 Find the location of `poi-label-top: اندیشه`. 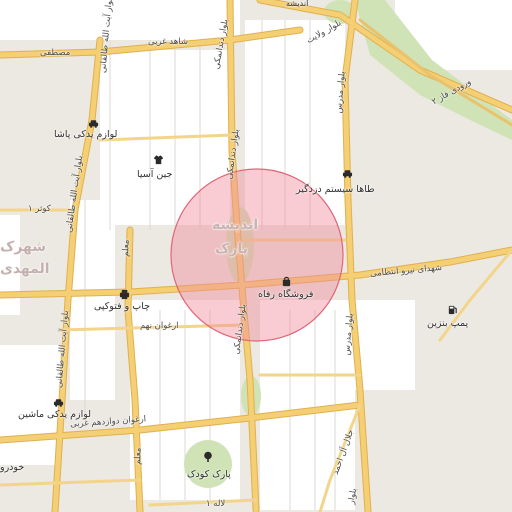

poi-label-top: اندیشه is located at coordinates (297, 4).